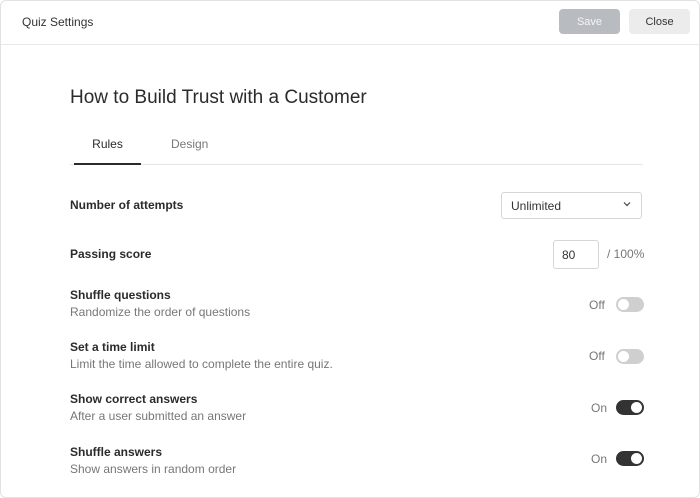 Image resolution: width=700 pixels, height=498 pixels. I want to click on attempts-select: Unlimited, so click(571, 205).